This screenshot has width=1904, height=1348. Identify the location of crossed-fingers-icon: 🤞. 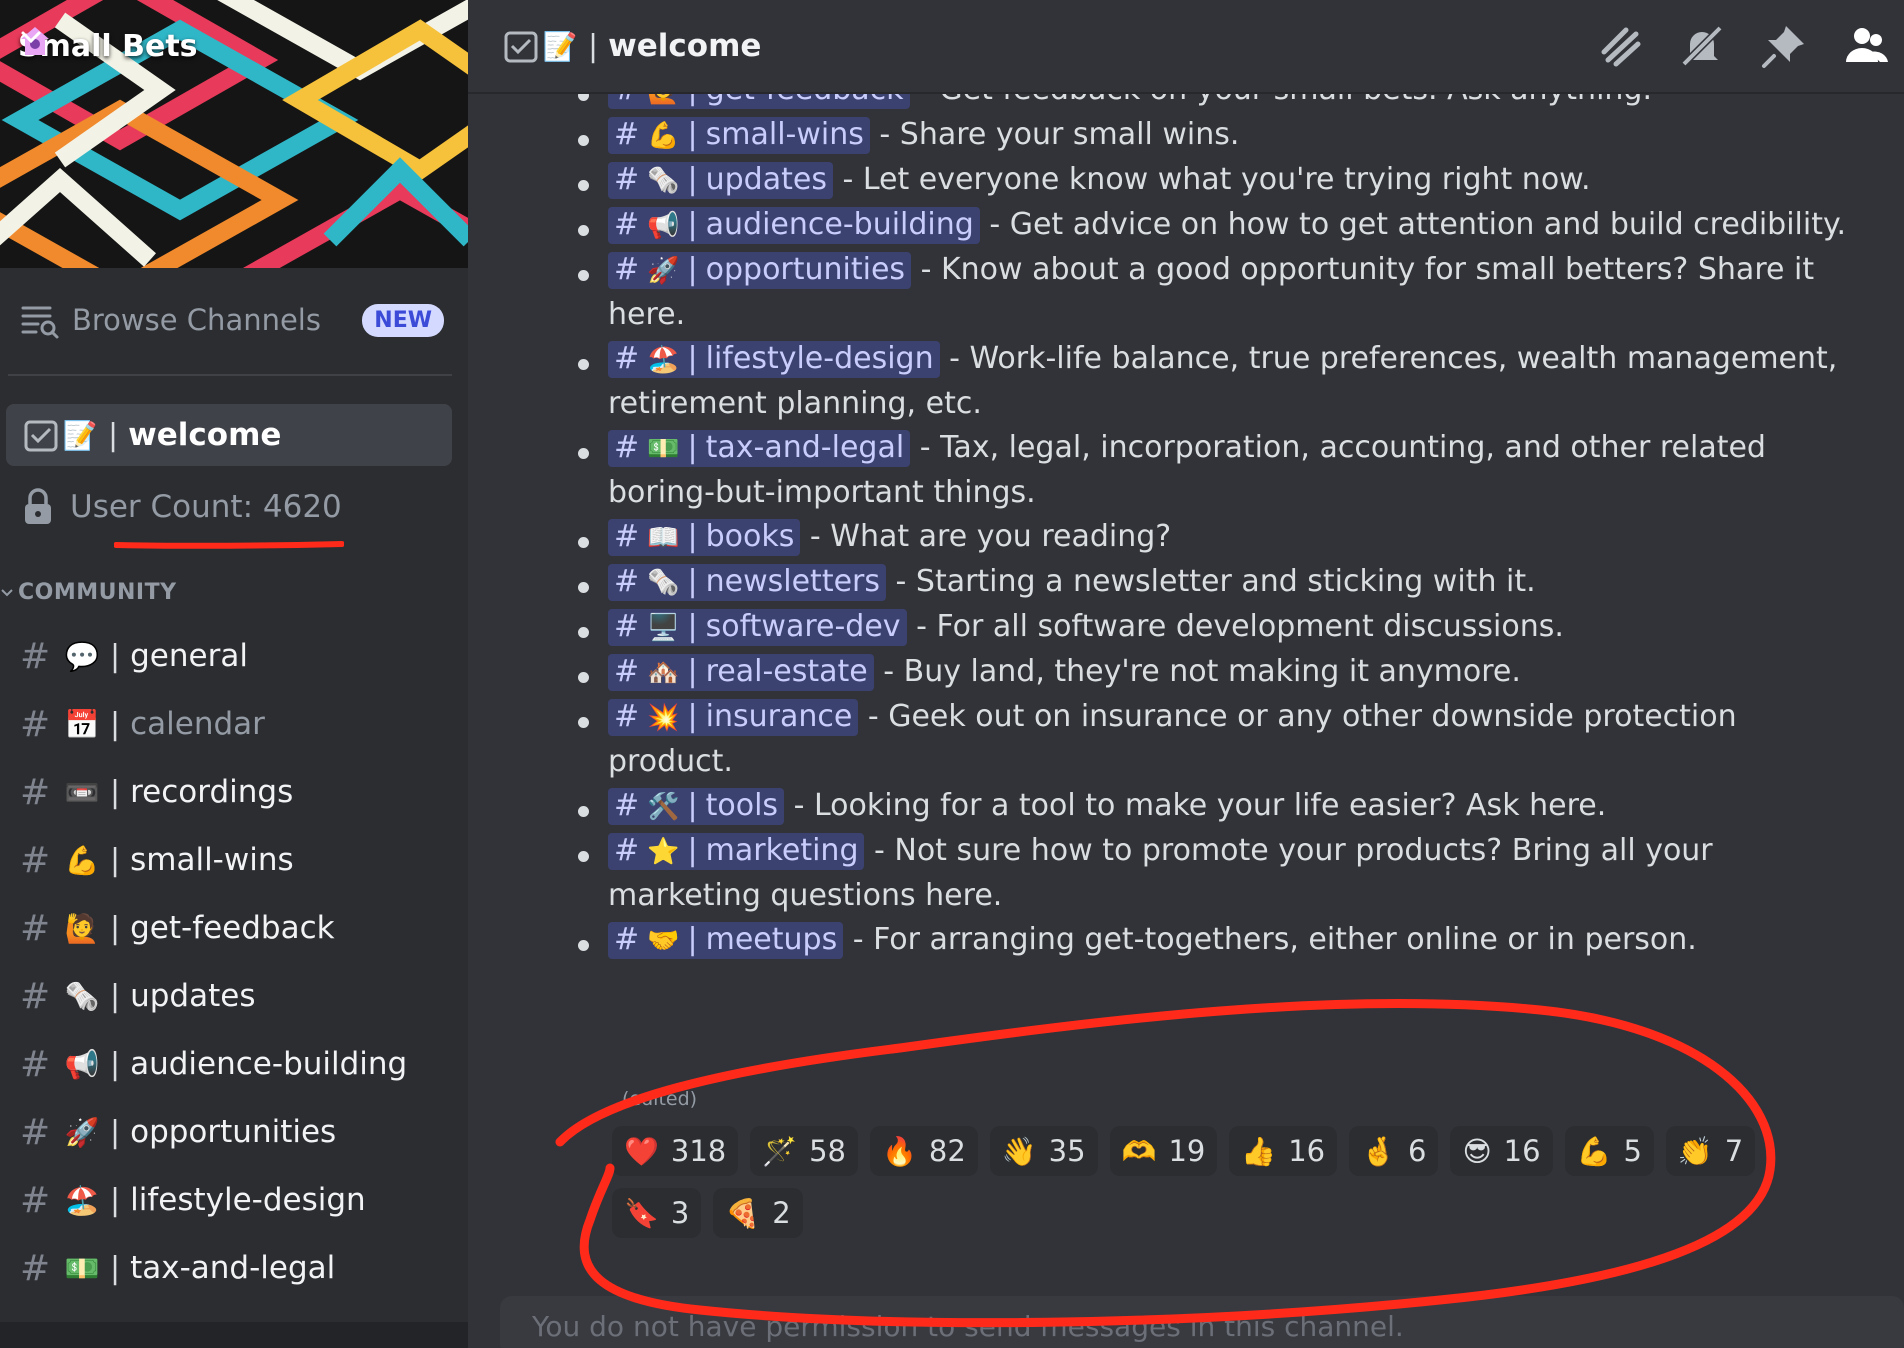
(1379, 1151).